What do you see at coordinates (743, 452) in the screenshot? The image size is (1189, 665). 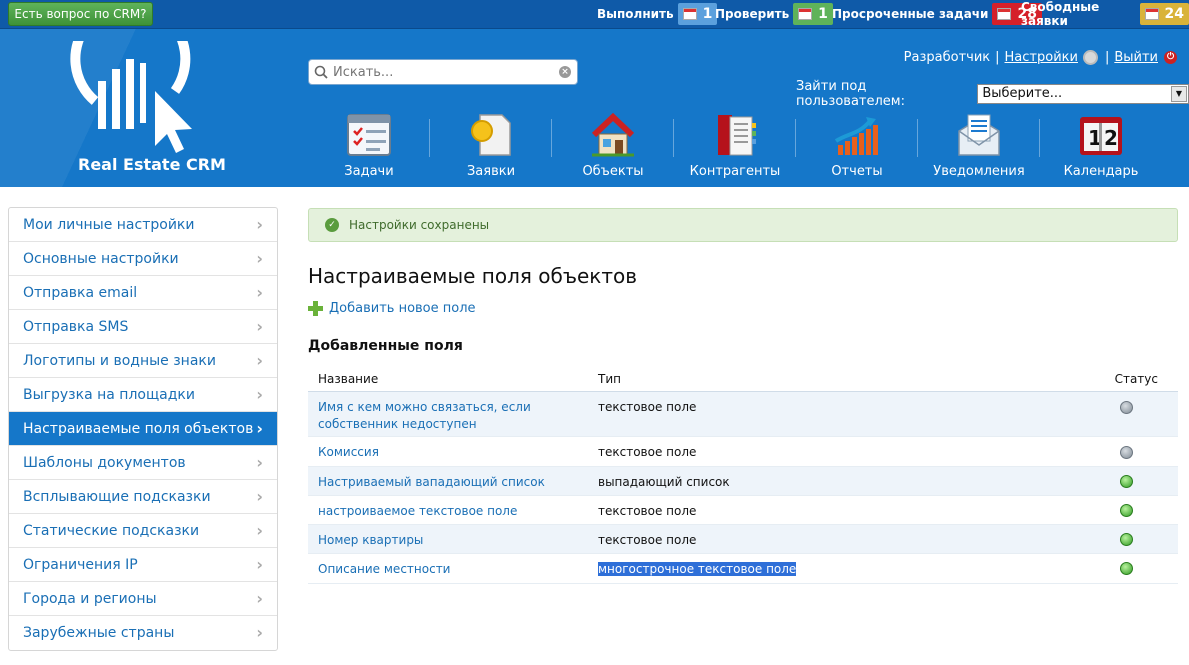 I see `table-row: Комиссия текстовое поле` at bounding box center [743, 452].